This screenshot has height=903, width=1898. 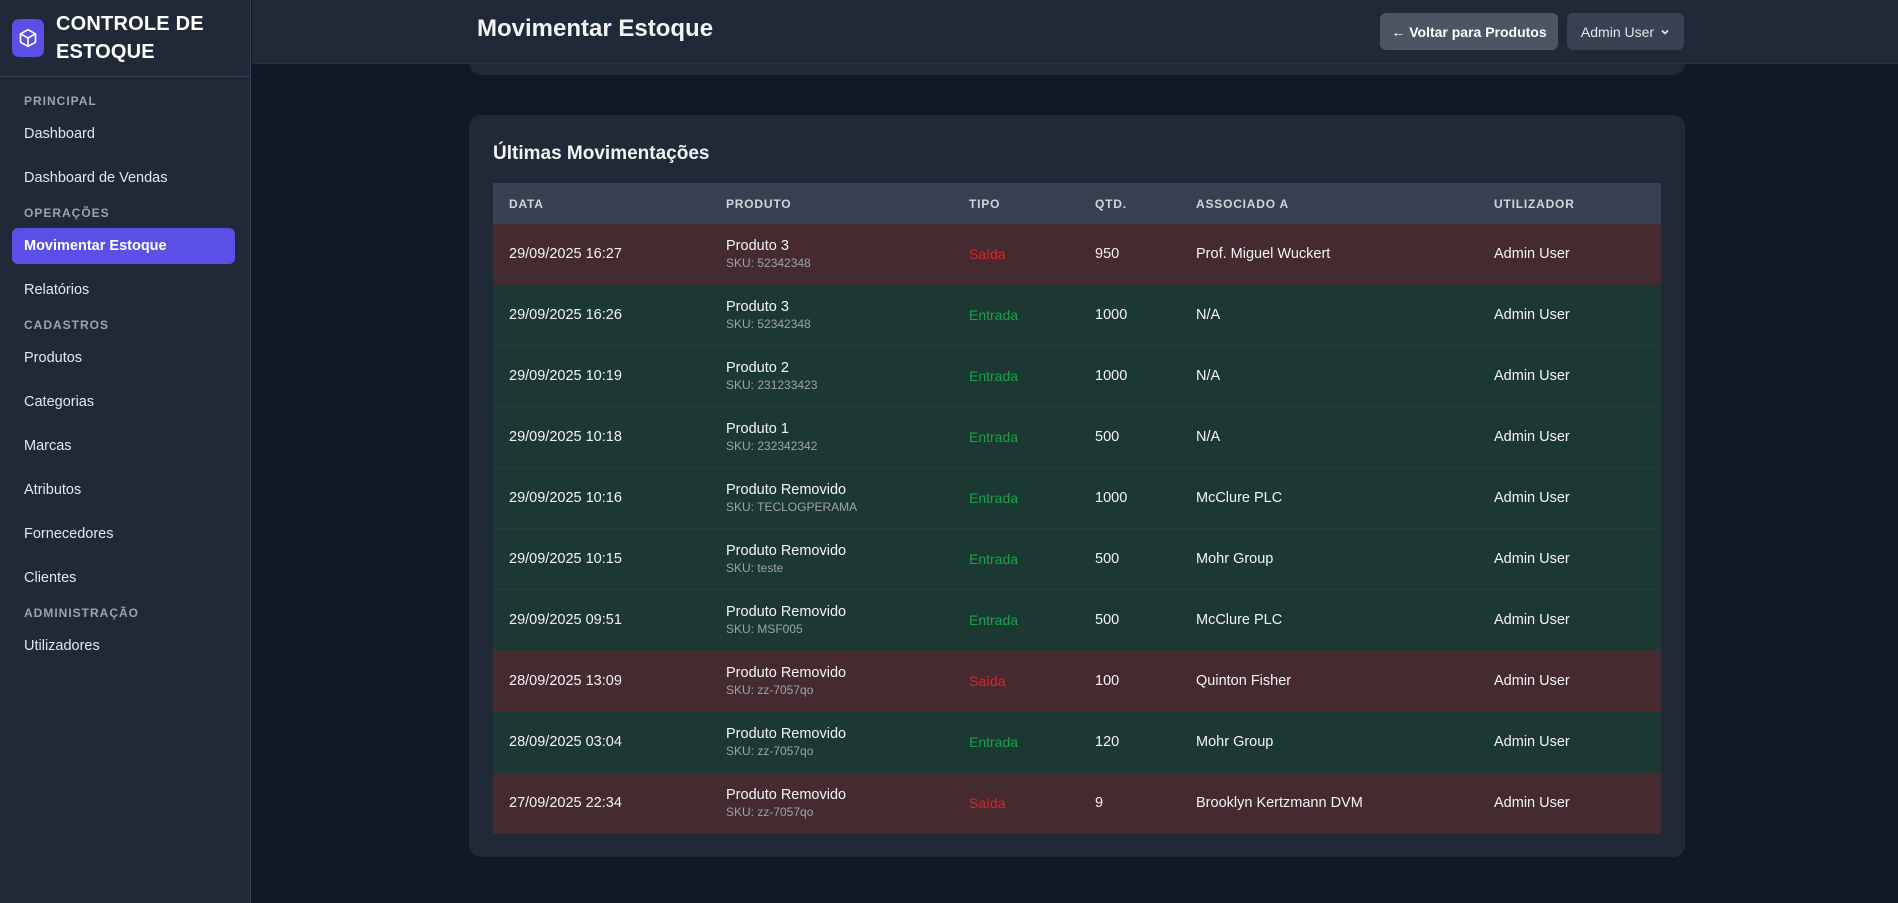 What do you see at coordinates (565, 620) in the screenshot?
I see `cell-date: 29/09/2025 09:51` at bounding box center [565, 620].